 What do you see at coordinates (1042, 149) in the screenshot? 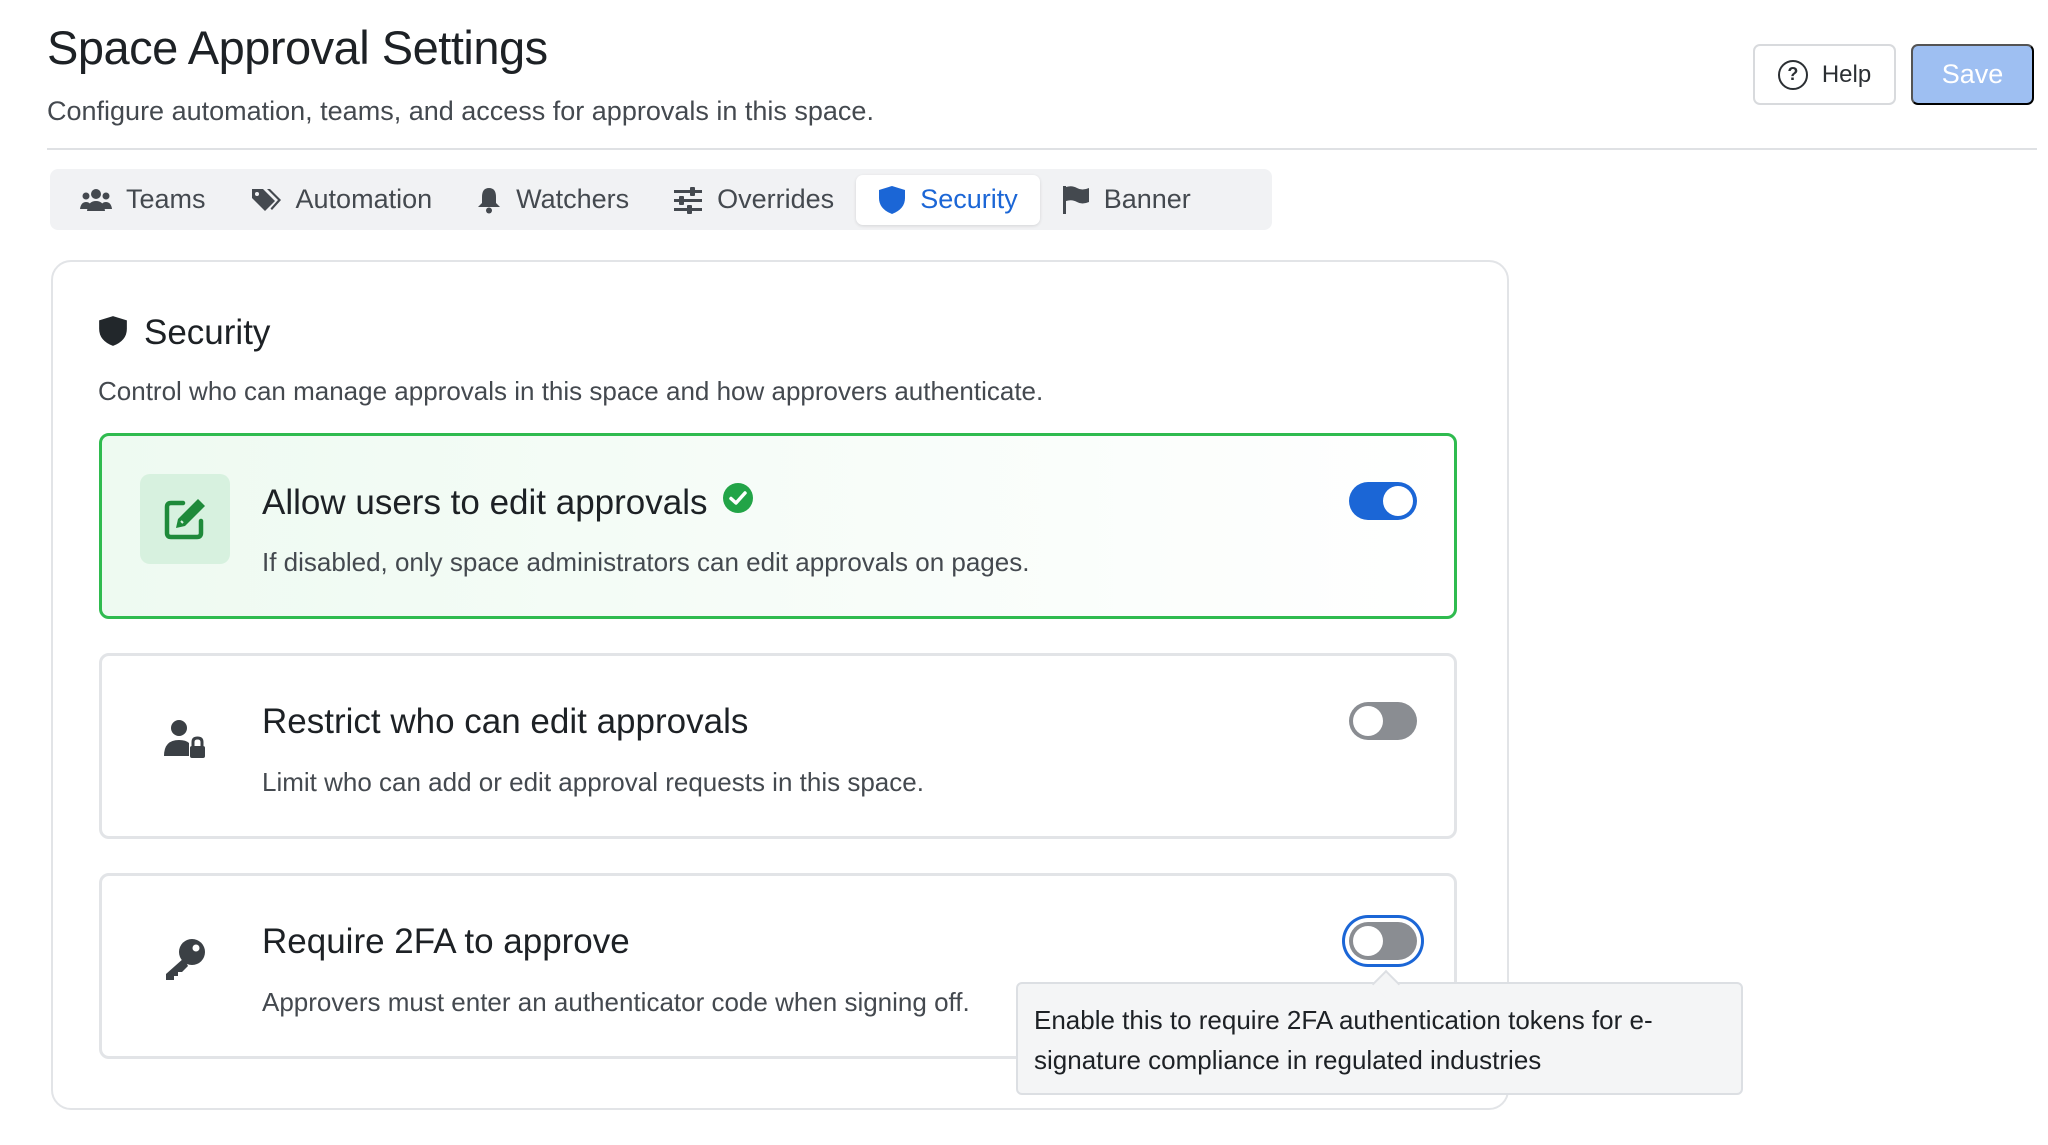
I see `header-divider` at bounding box center [1042, 149].